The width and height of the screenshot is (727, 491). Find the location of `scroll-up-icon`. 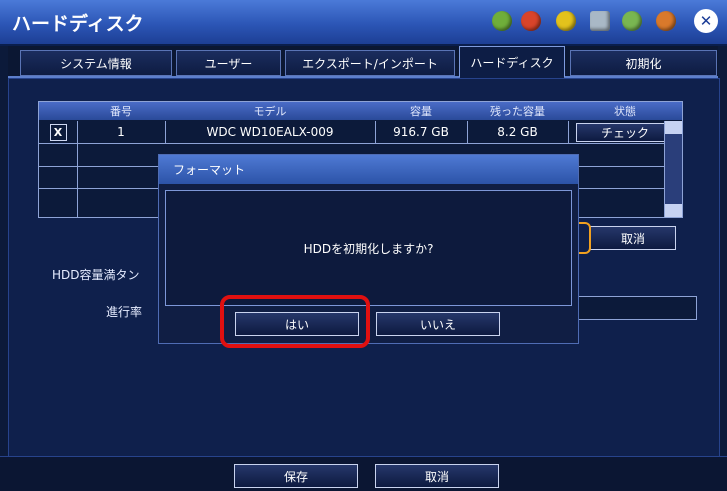

scroll-up-icon is located at coordinates (673, 127).